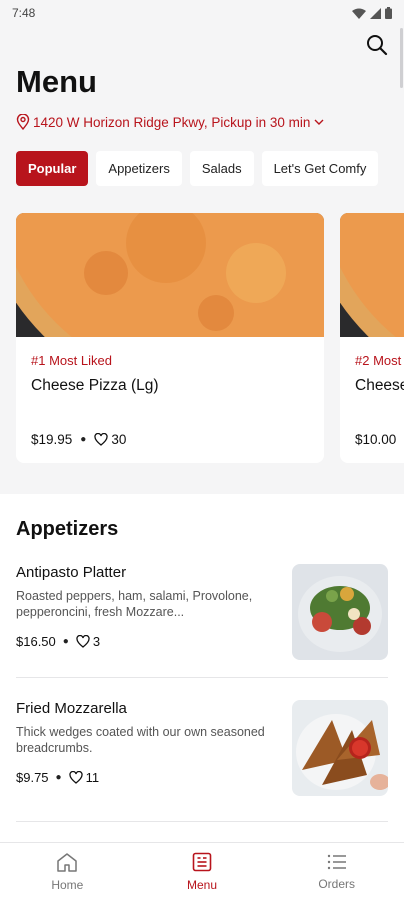 Image resolution: width=404 pixels, height=900 pixels. Describe the element at coordinates (319, 122) in the screenshot. I see `chevron-down-icon` at that location.